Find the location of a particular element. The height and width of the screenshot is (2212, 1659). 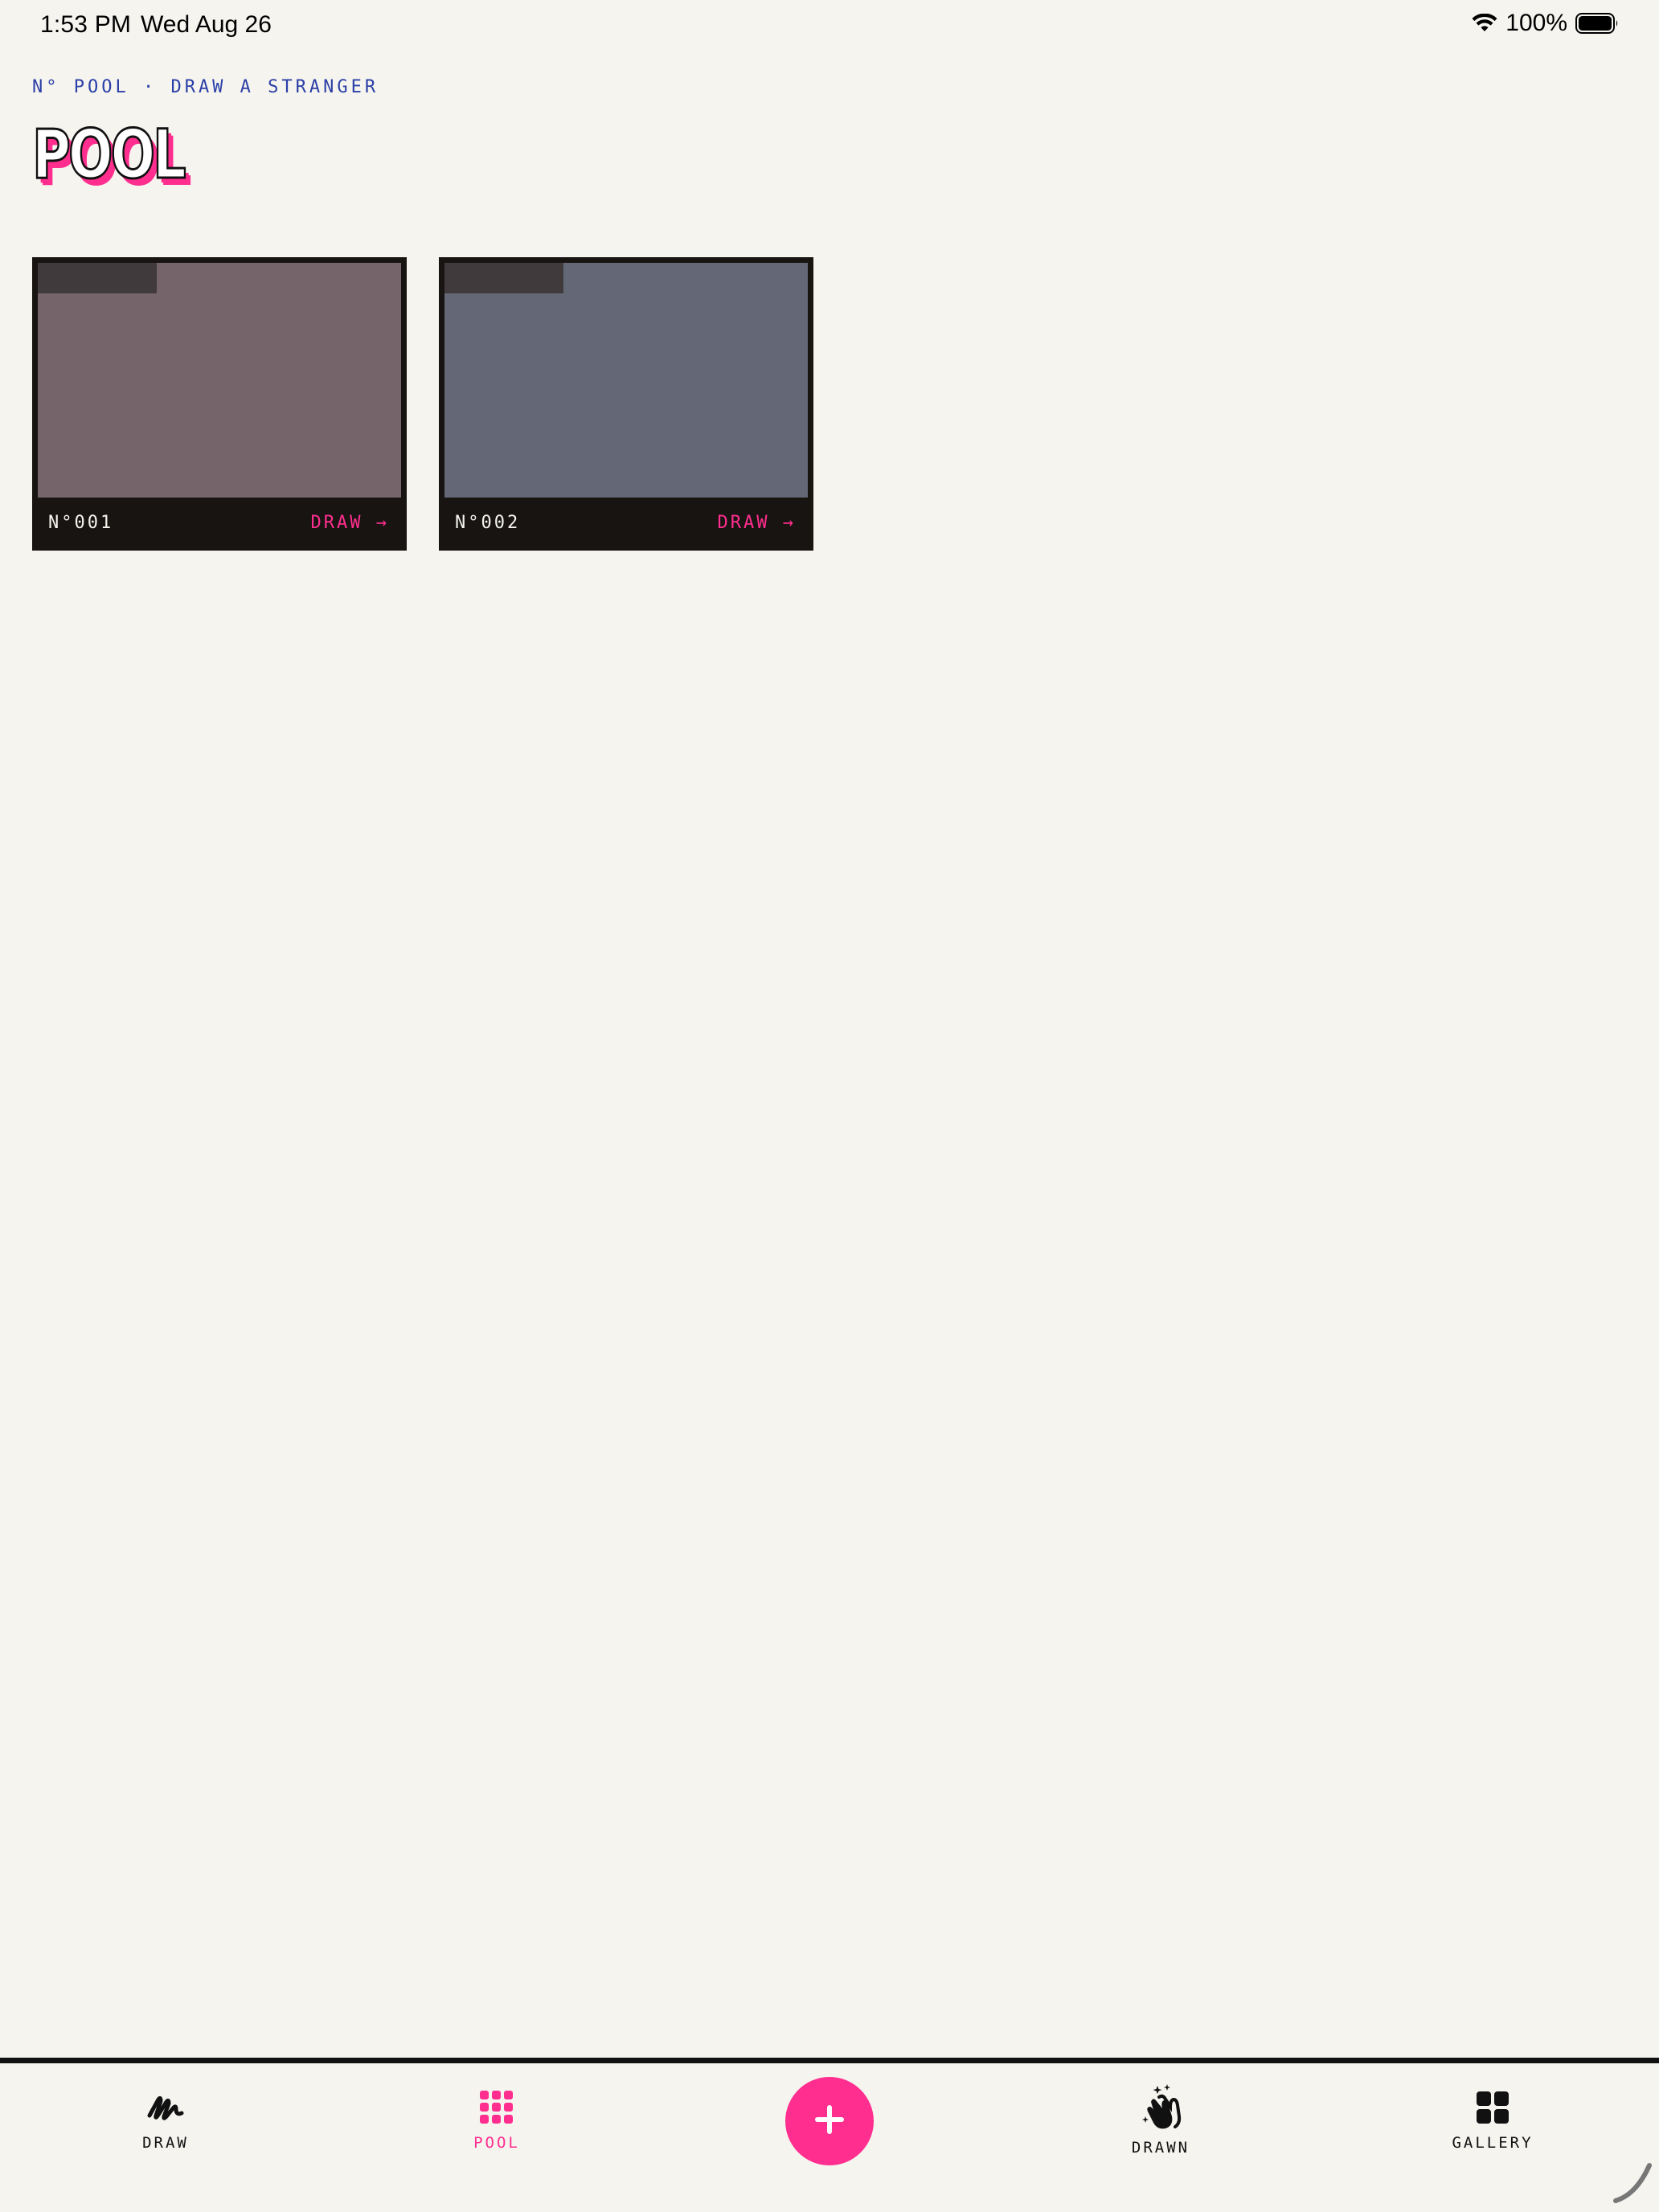

grid-dots-icon is located at coordinates (497, 2107).